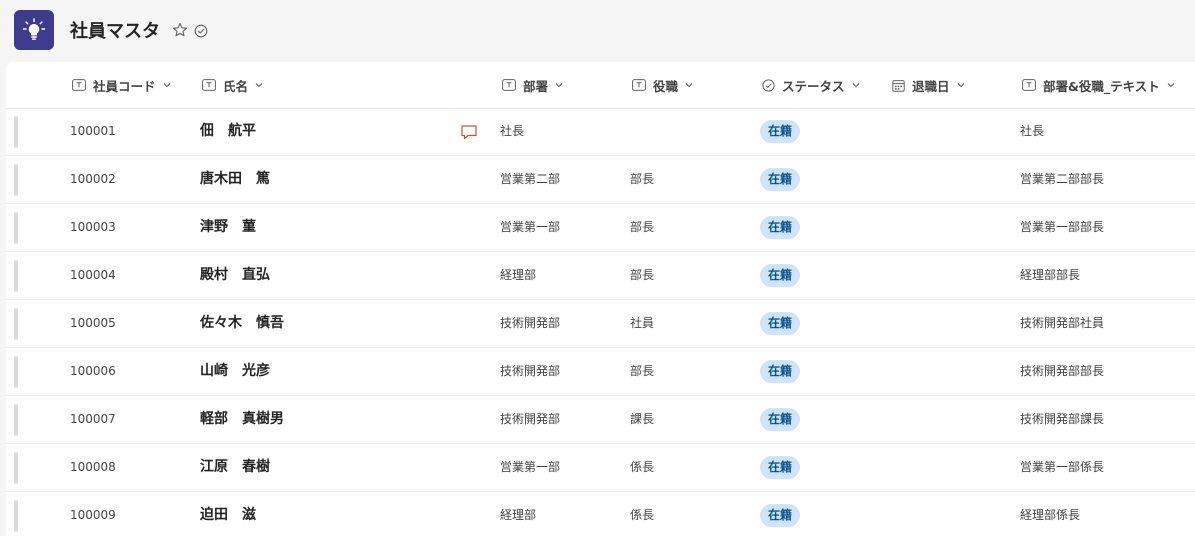 Image resolution: width=1195 pixels, height=536 pixels. What do you see at coordinates (600, 276) in the screenshot?
I see `table-row: 100004 殿村 直弘 経理部 部長 在籍 経理部部長` at bounding box center [600, 276].